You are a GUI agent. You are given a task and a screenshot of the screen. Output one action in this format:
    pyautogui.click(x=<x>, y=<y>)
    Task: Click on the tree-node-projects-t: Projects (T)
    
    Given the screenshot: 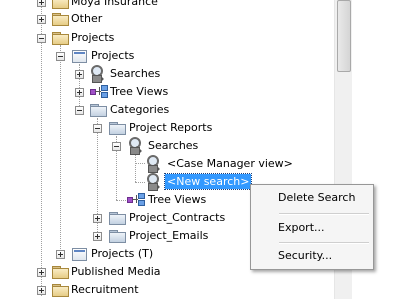 What is the action you would take?
    pyautogui.click(x=122, y=253)
    